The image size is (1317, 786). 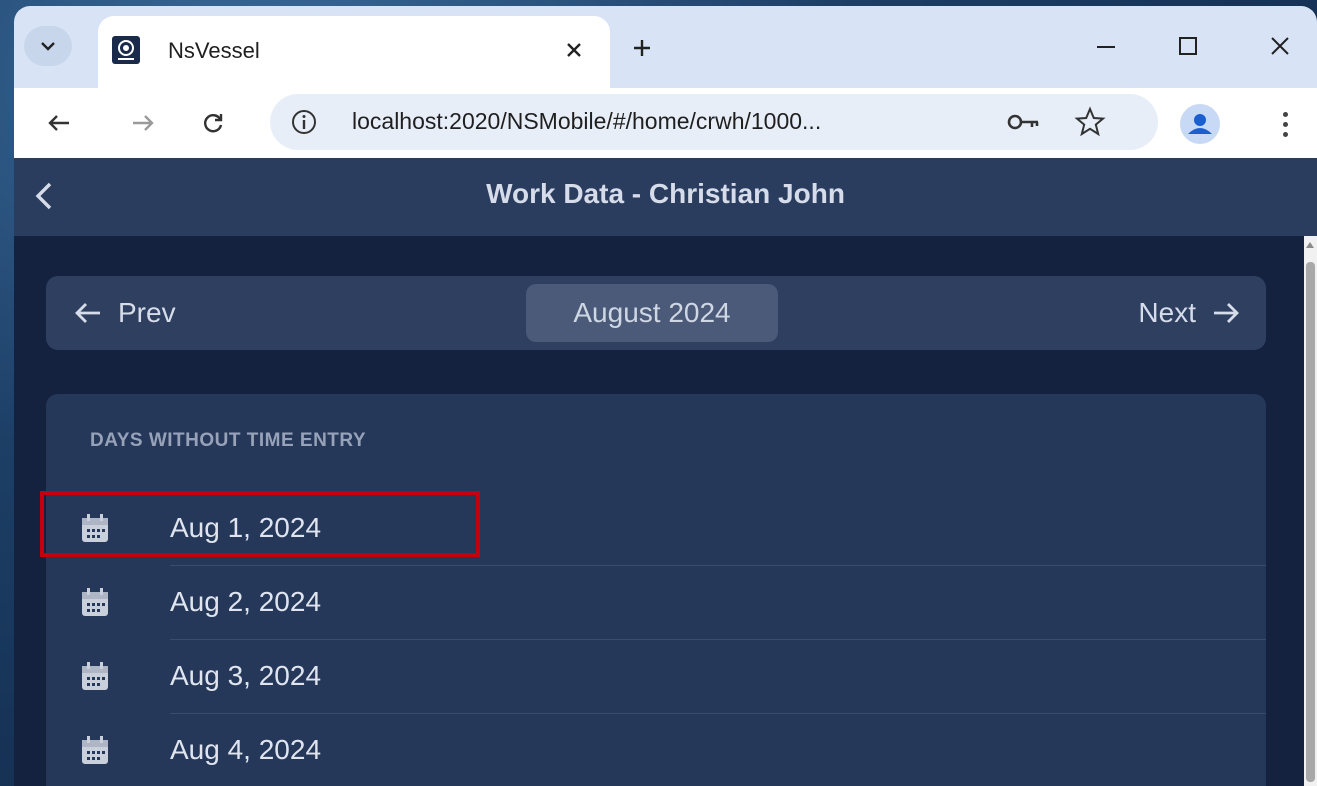 I want to click on key-icon, so click(x=1024, y=122).